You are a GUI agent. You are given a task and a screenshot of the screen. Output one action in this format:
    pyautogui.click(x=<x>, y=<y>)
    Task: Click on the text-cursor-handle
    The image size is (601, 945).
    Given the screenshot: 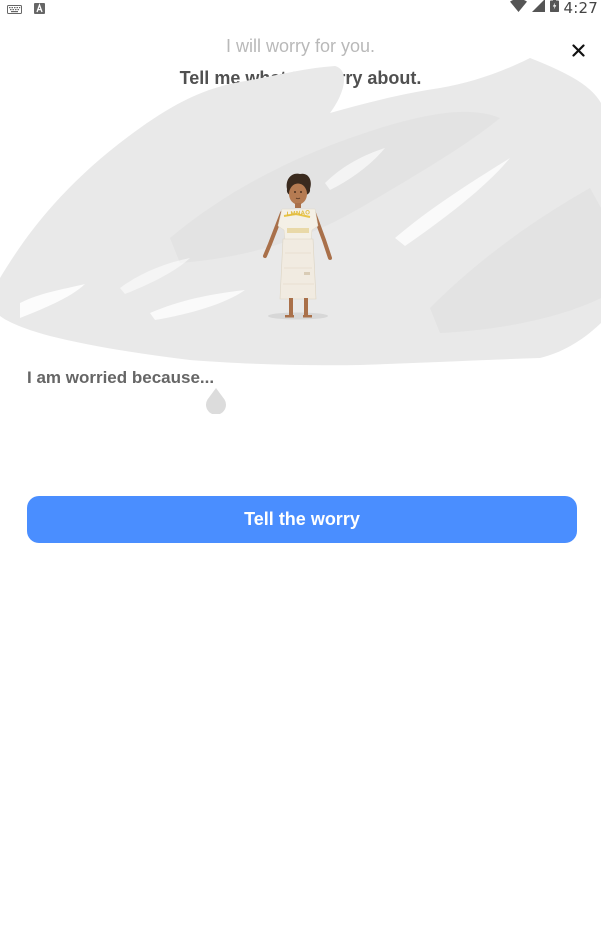 What is the action you would take?
    pyautogui.click(x=216, y=400)
    